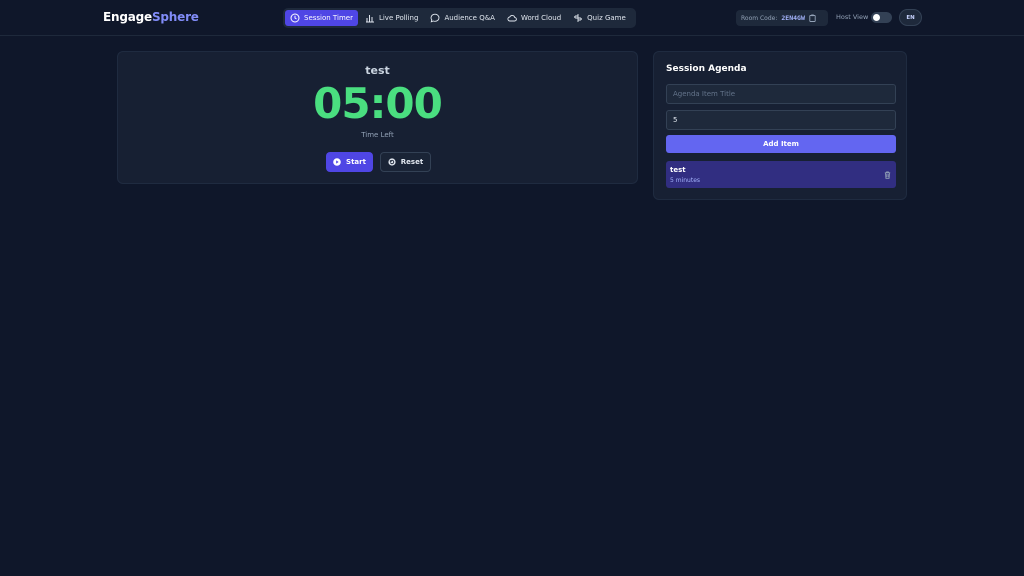 Image resolution: width=1024 pixels, height=576 pixels. I want to click on bar-chart-icon, so click(369, 19).